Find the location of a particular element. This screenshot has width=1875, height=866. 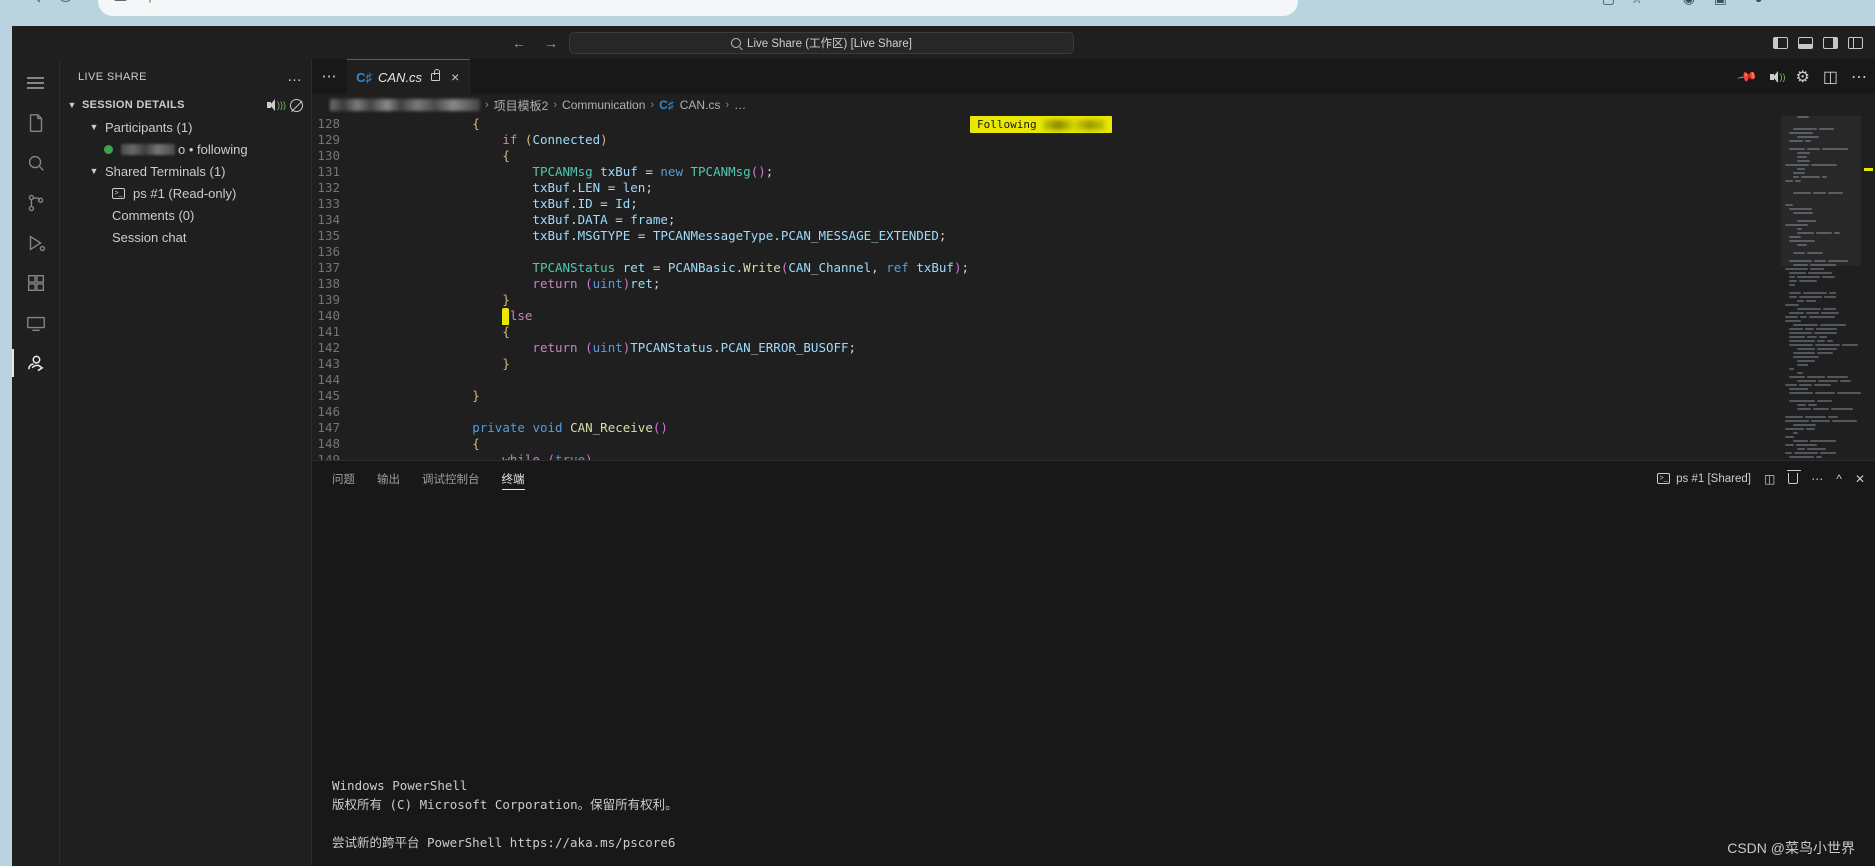

editor-back-button: ← is located at coordinates (519, 43).